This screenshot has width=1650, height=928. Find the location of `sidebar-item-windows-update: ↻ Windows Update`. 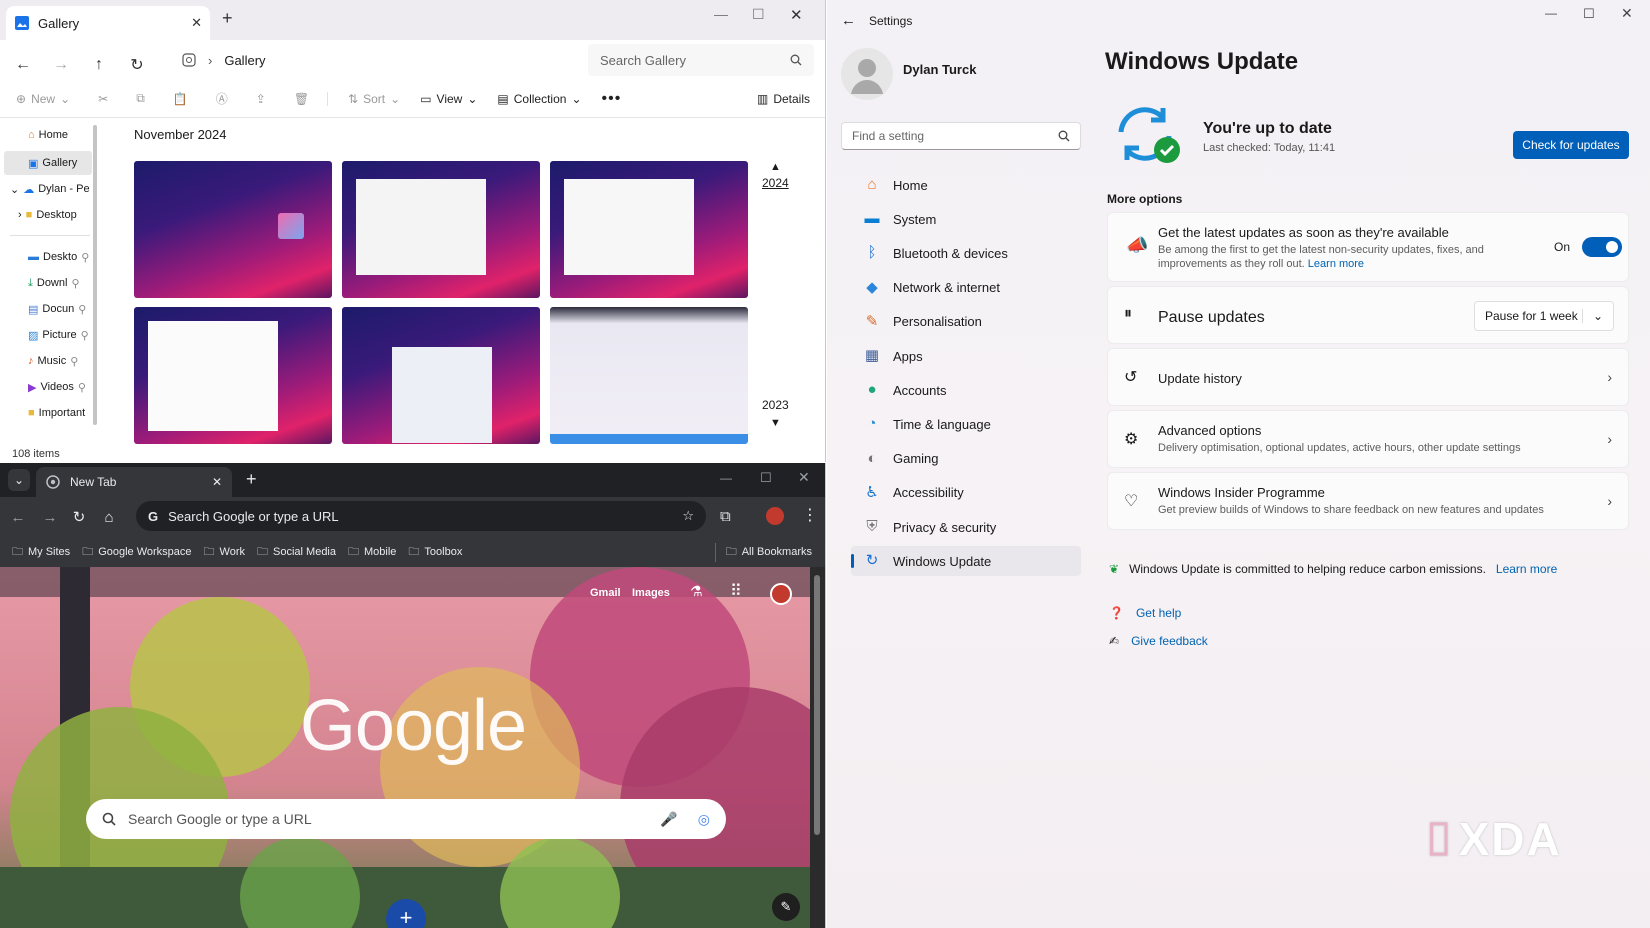

sidebar-item-windows-update: ↻ Windows Update is located at coordinates (966, 561).